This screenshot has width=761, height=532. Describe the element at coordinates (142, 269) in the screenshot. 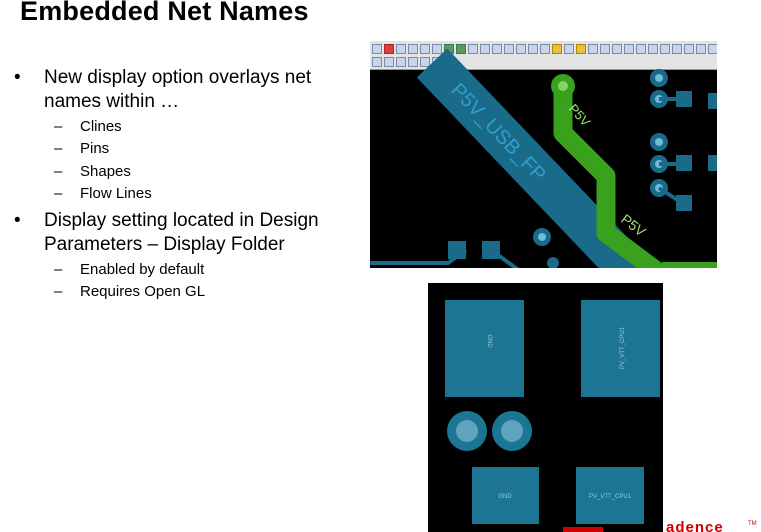

I see `sub-item-text: Enabled by default` at that location.